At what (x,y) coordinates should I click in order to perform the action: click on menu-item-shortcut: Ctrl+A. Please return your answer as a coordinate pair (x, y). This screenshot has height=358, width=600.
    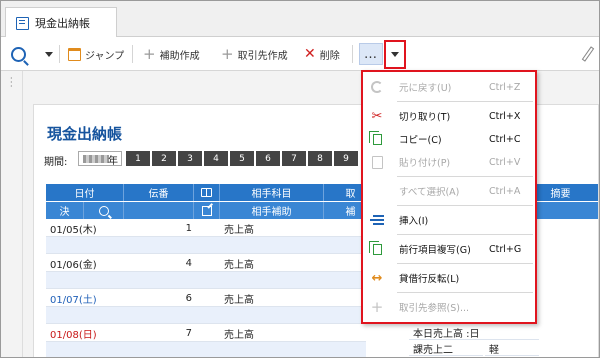
    Looking at the image, I should click on (505, 191).